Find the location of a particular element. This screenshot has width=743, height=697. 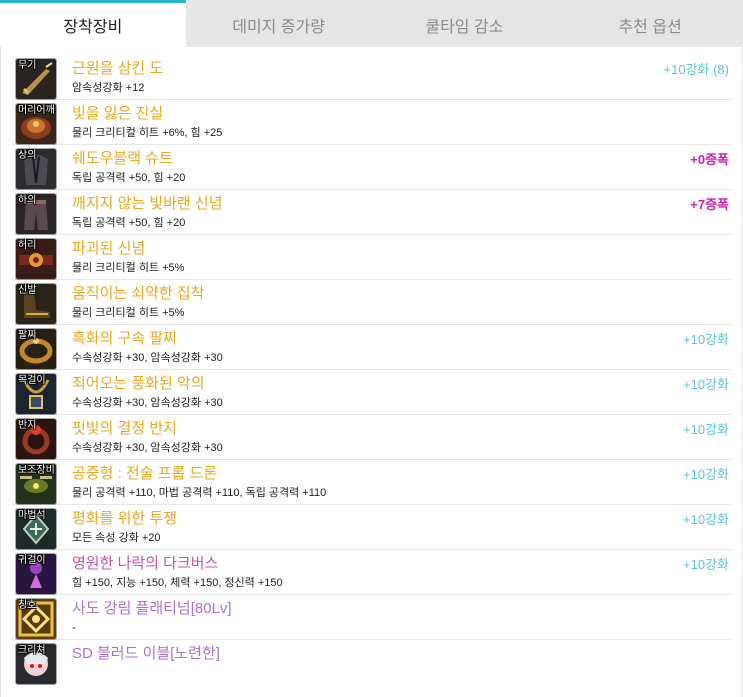

shoulder-armor-icon: 머리어깨 is located at coordinates (36, 124).